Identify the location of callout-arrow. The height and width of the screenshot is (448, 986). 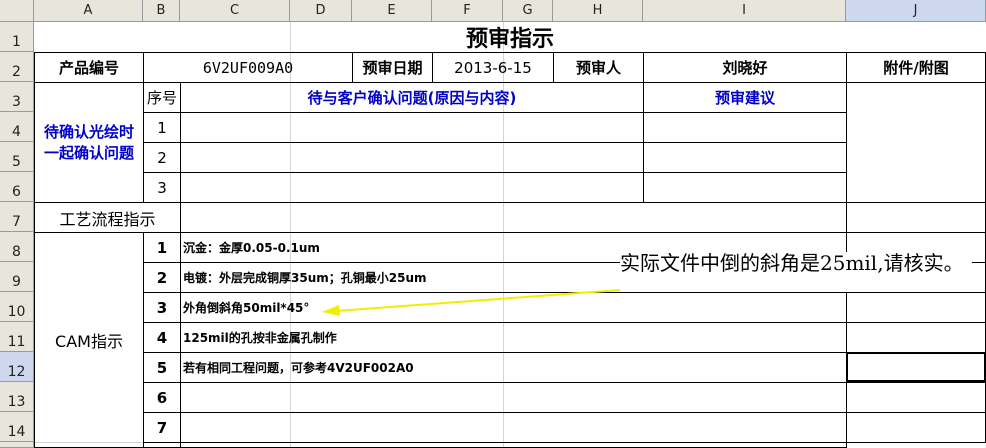
(471, 302).